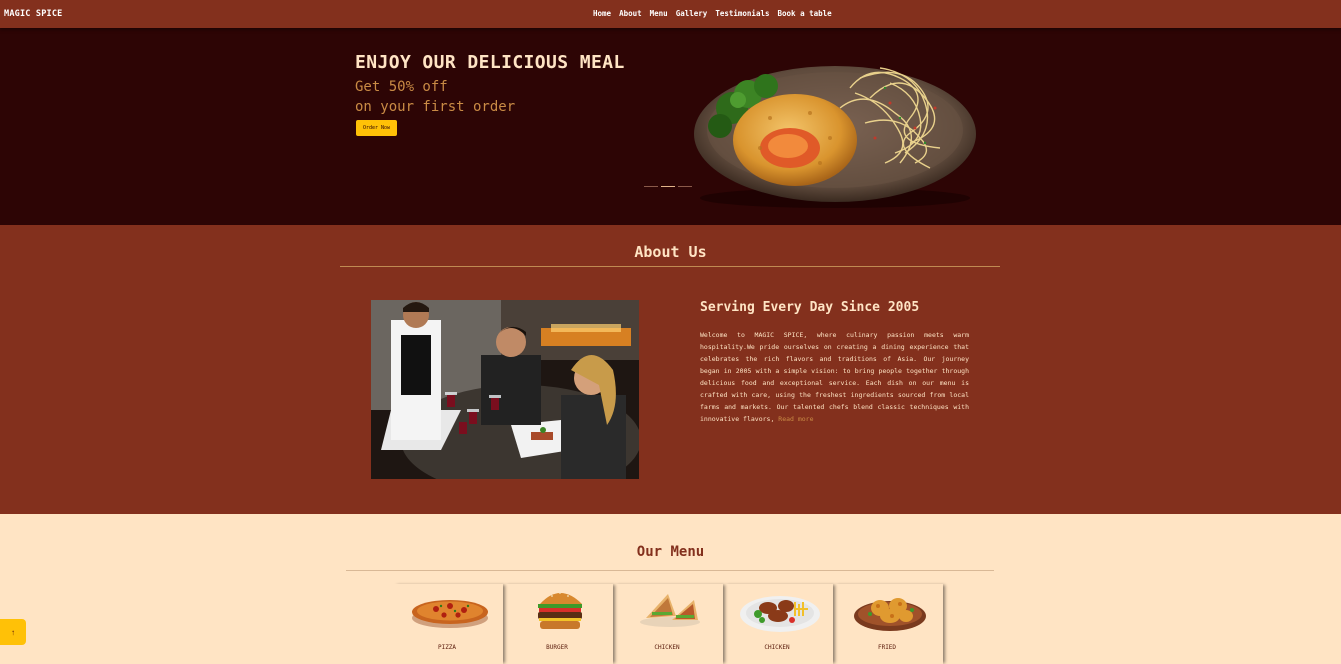  I want to click on nav-link-gallery: Gallery, so click(692, 13).